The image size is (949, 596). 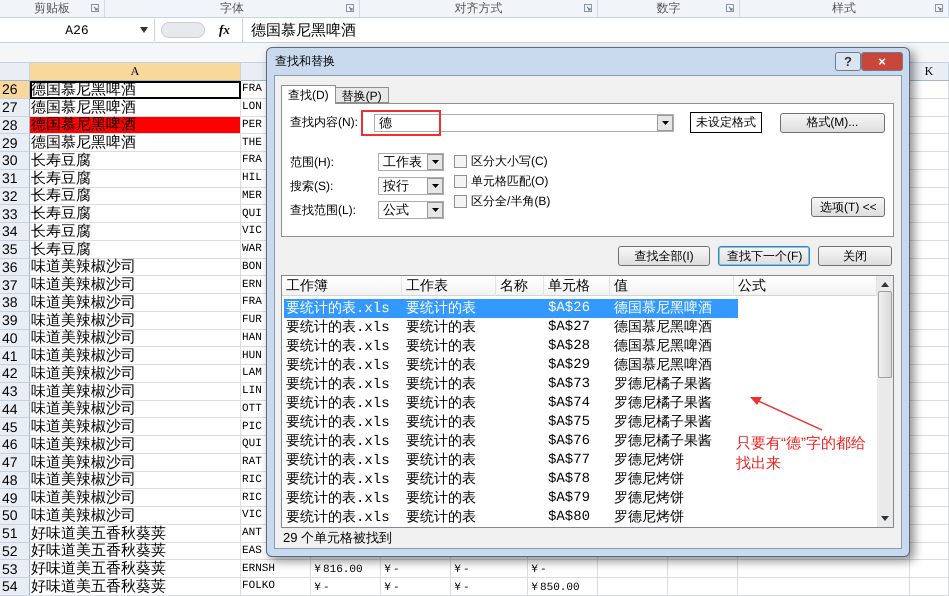 What do you see at coordinates (449, 286) in the screenshot?
I see `column-header: 工作表` at bounding box center [449, 286].